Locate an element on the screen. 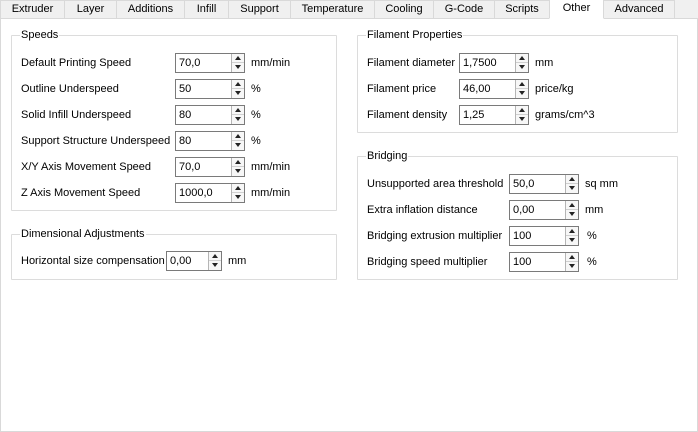 This screenshot has width=698, height=432. tab-cooling: Cooling is located at coordinates (404, 9).